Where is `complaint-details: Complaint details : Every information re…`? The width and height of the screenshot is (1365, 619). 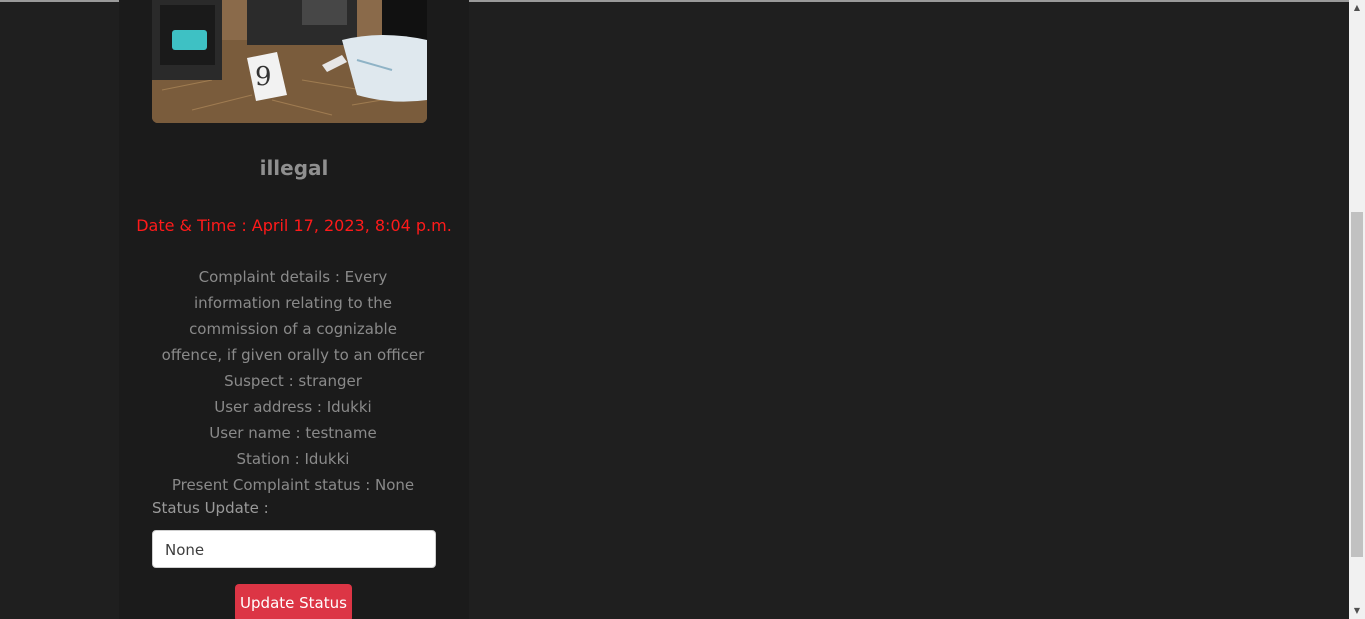
complaint-details: Complaint details : Every information re… is located at coordinates (293, 381).